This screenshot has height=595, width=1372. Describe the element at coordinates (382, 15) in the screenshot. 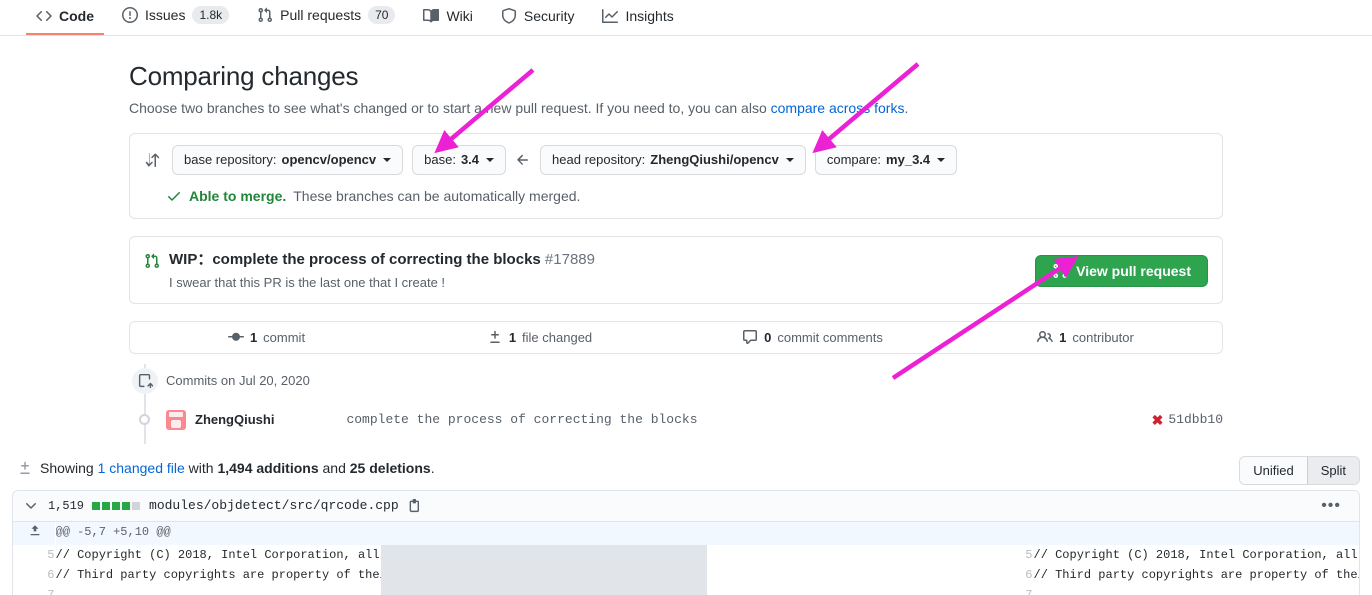

I see `pull-requests-count: 70` at that location.